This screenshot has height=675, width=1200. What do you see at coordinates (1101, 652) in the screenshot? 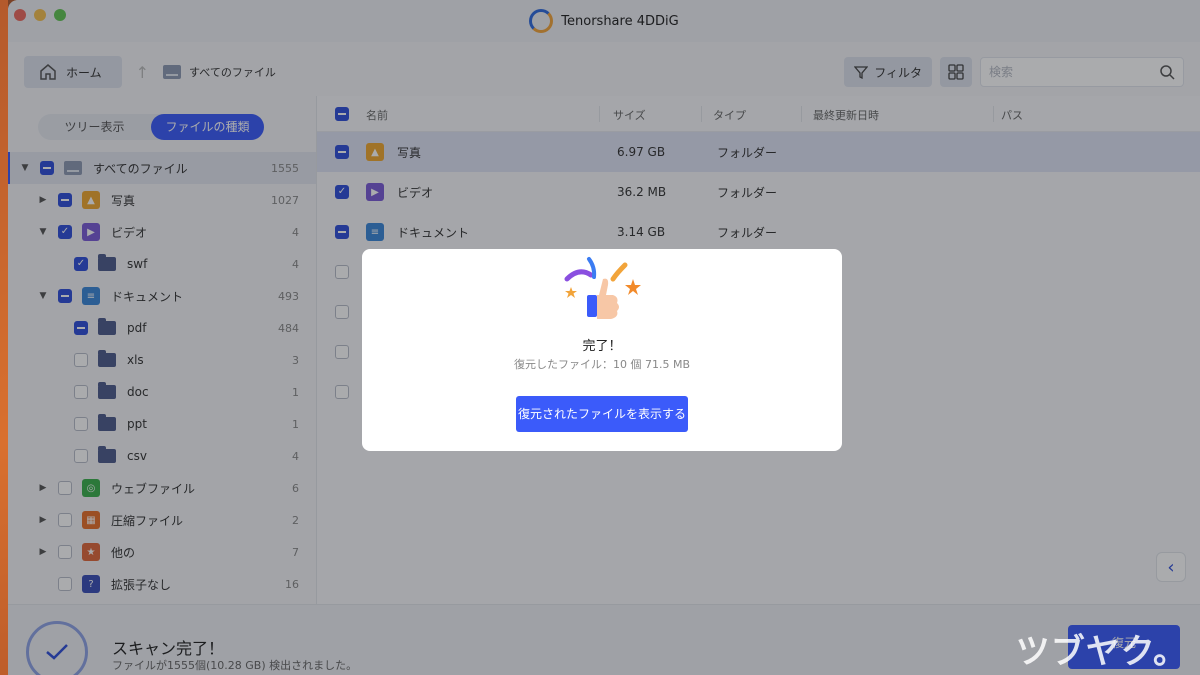
I see `watermark: ツブヤク。` at bounding box center [1101, 652].